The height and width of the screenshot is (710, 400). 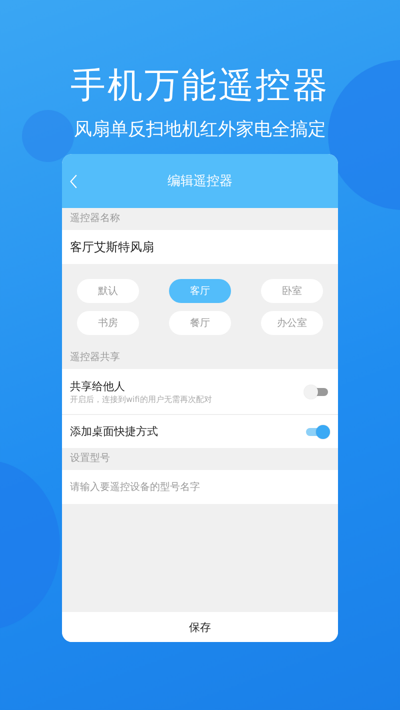 What do you see at coordinates (141, 399) in the screenshot?
I see `setting-description: 开启后，连接到wifi的用户无需再次配对` at bounding box center [141, 399].